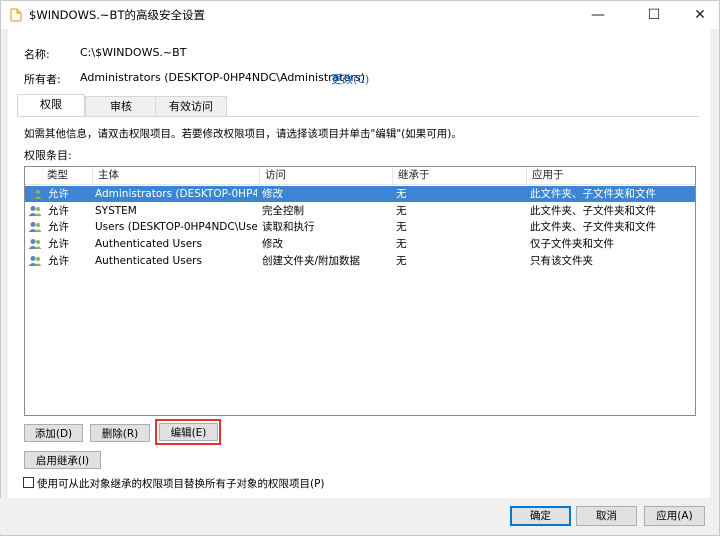 This screenshot has height=536, width=720. Describe the element at coordinates (67, 175) in the screenshot. I see `column-header-type: 类型` at that location.